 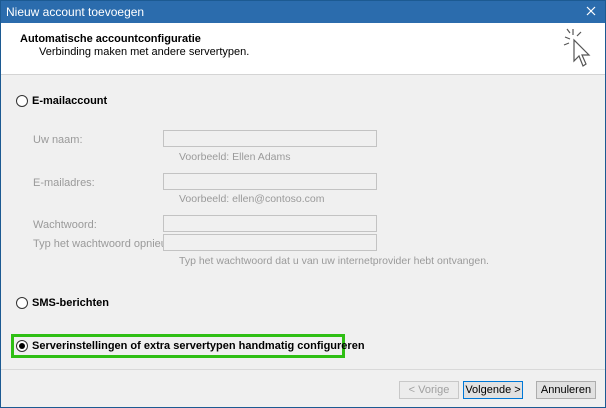 What do you see at coordinates (71, 303) in the screenshot?
I see `sms-label: SMS-berichten` at bounding box center [71, 303].